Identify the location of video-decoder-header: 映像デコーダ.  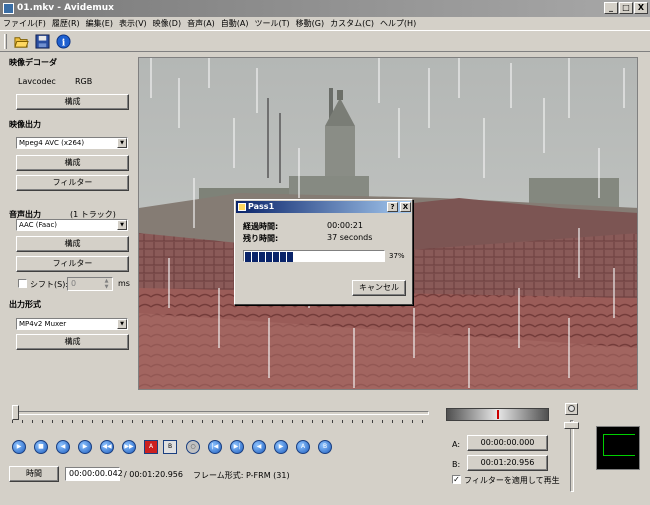
(33, 62).